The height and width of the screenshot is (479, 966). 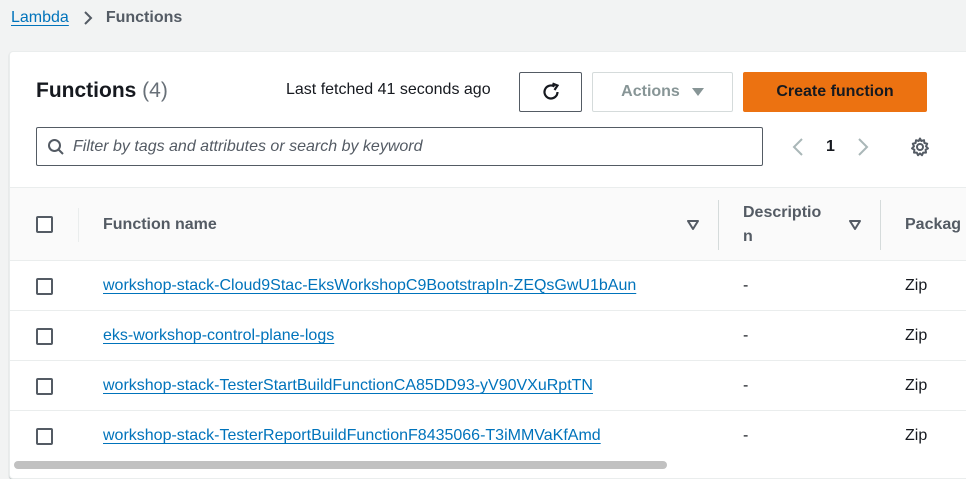 I want to click on refresh-icon, so click(x=551, y=92).